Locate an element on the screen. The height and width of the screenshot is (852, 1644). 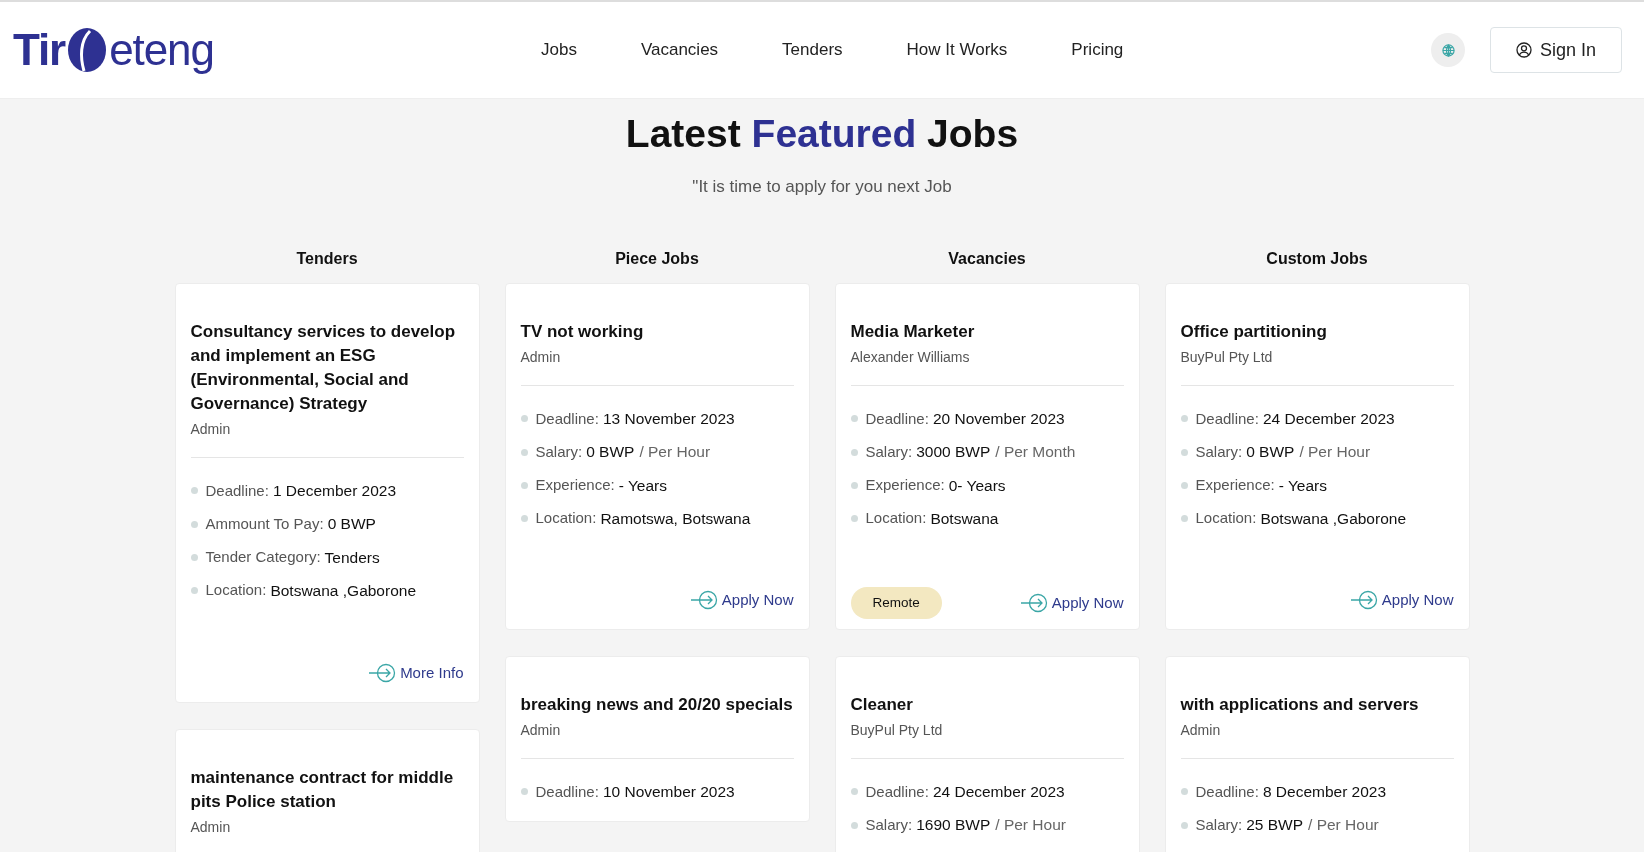
globe-icon is located at coordinates (1448, 50).